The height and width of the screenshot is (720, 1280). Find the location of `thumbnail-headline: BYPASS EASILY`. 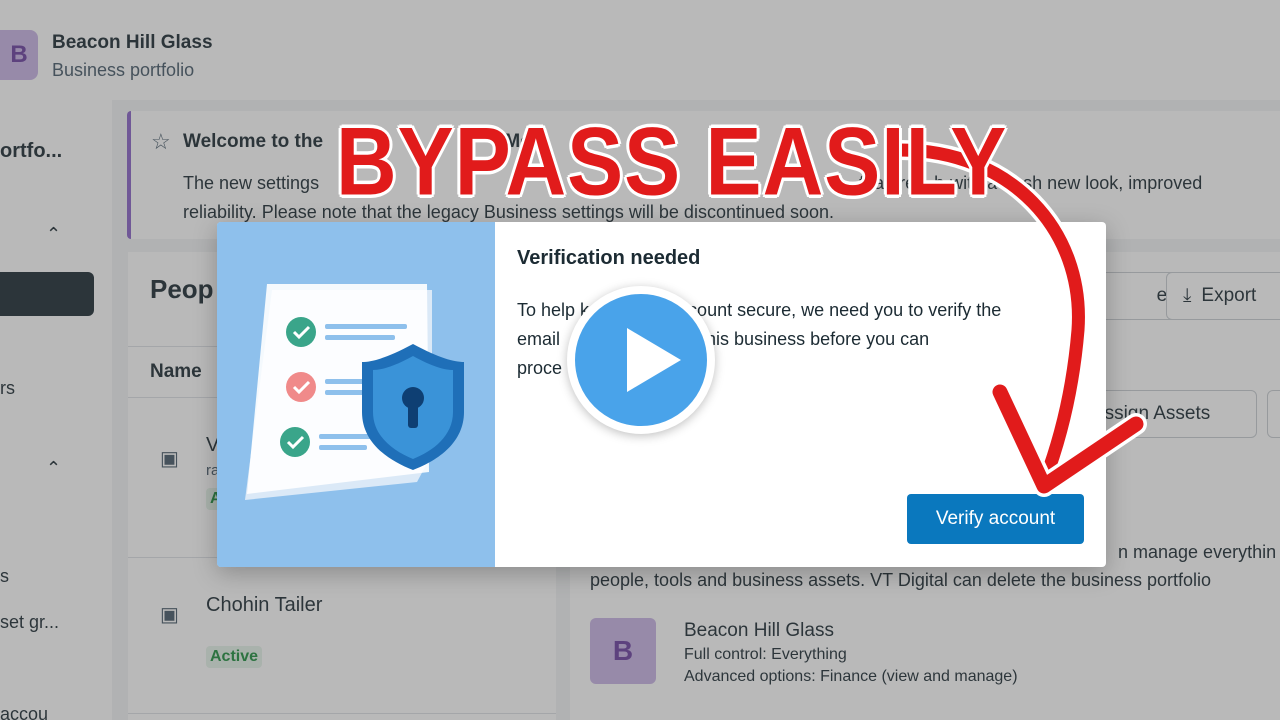

thumbnail-headline: BYPASS EASILY is located at coordinates (672, 161).